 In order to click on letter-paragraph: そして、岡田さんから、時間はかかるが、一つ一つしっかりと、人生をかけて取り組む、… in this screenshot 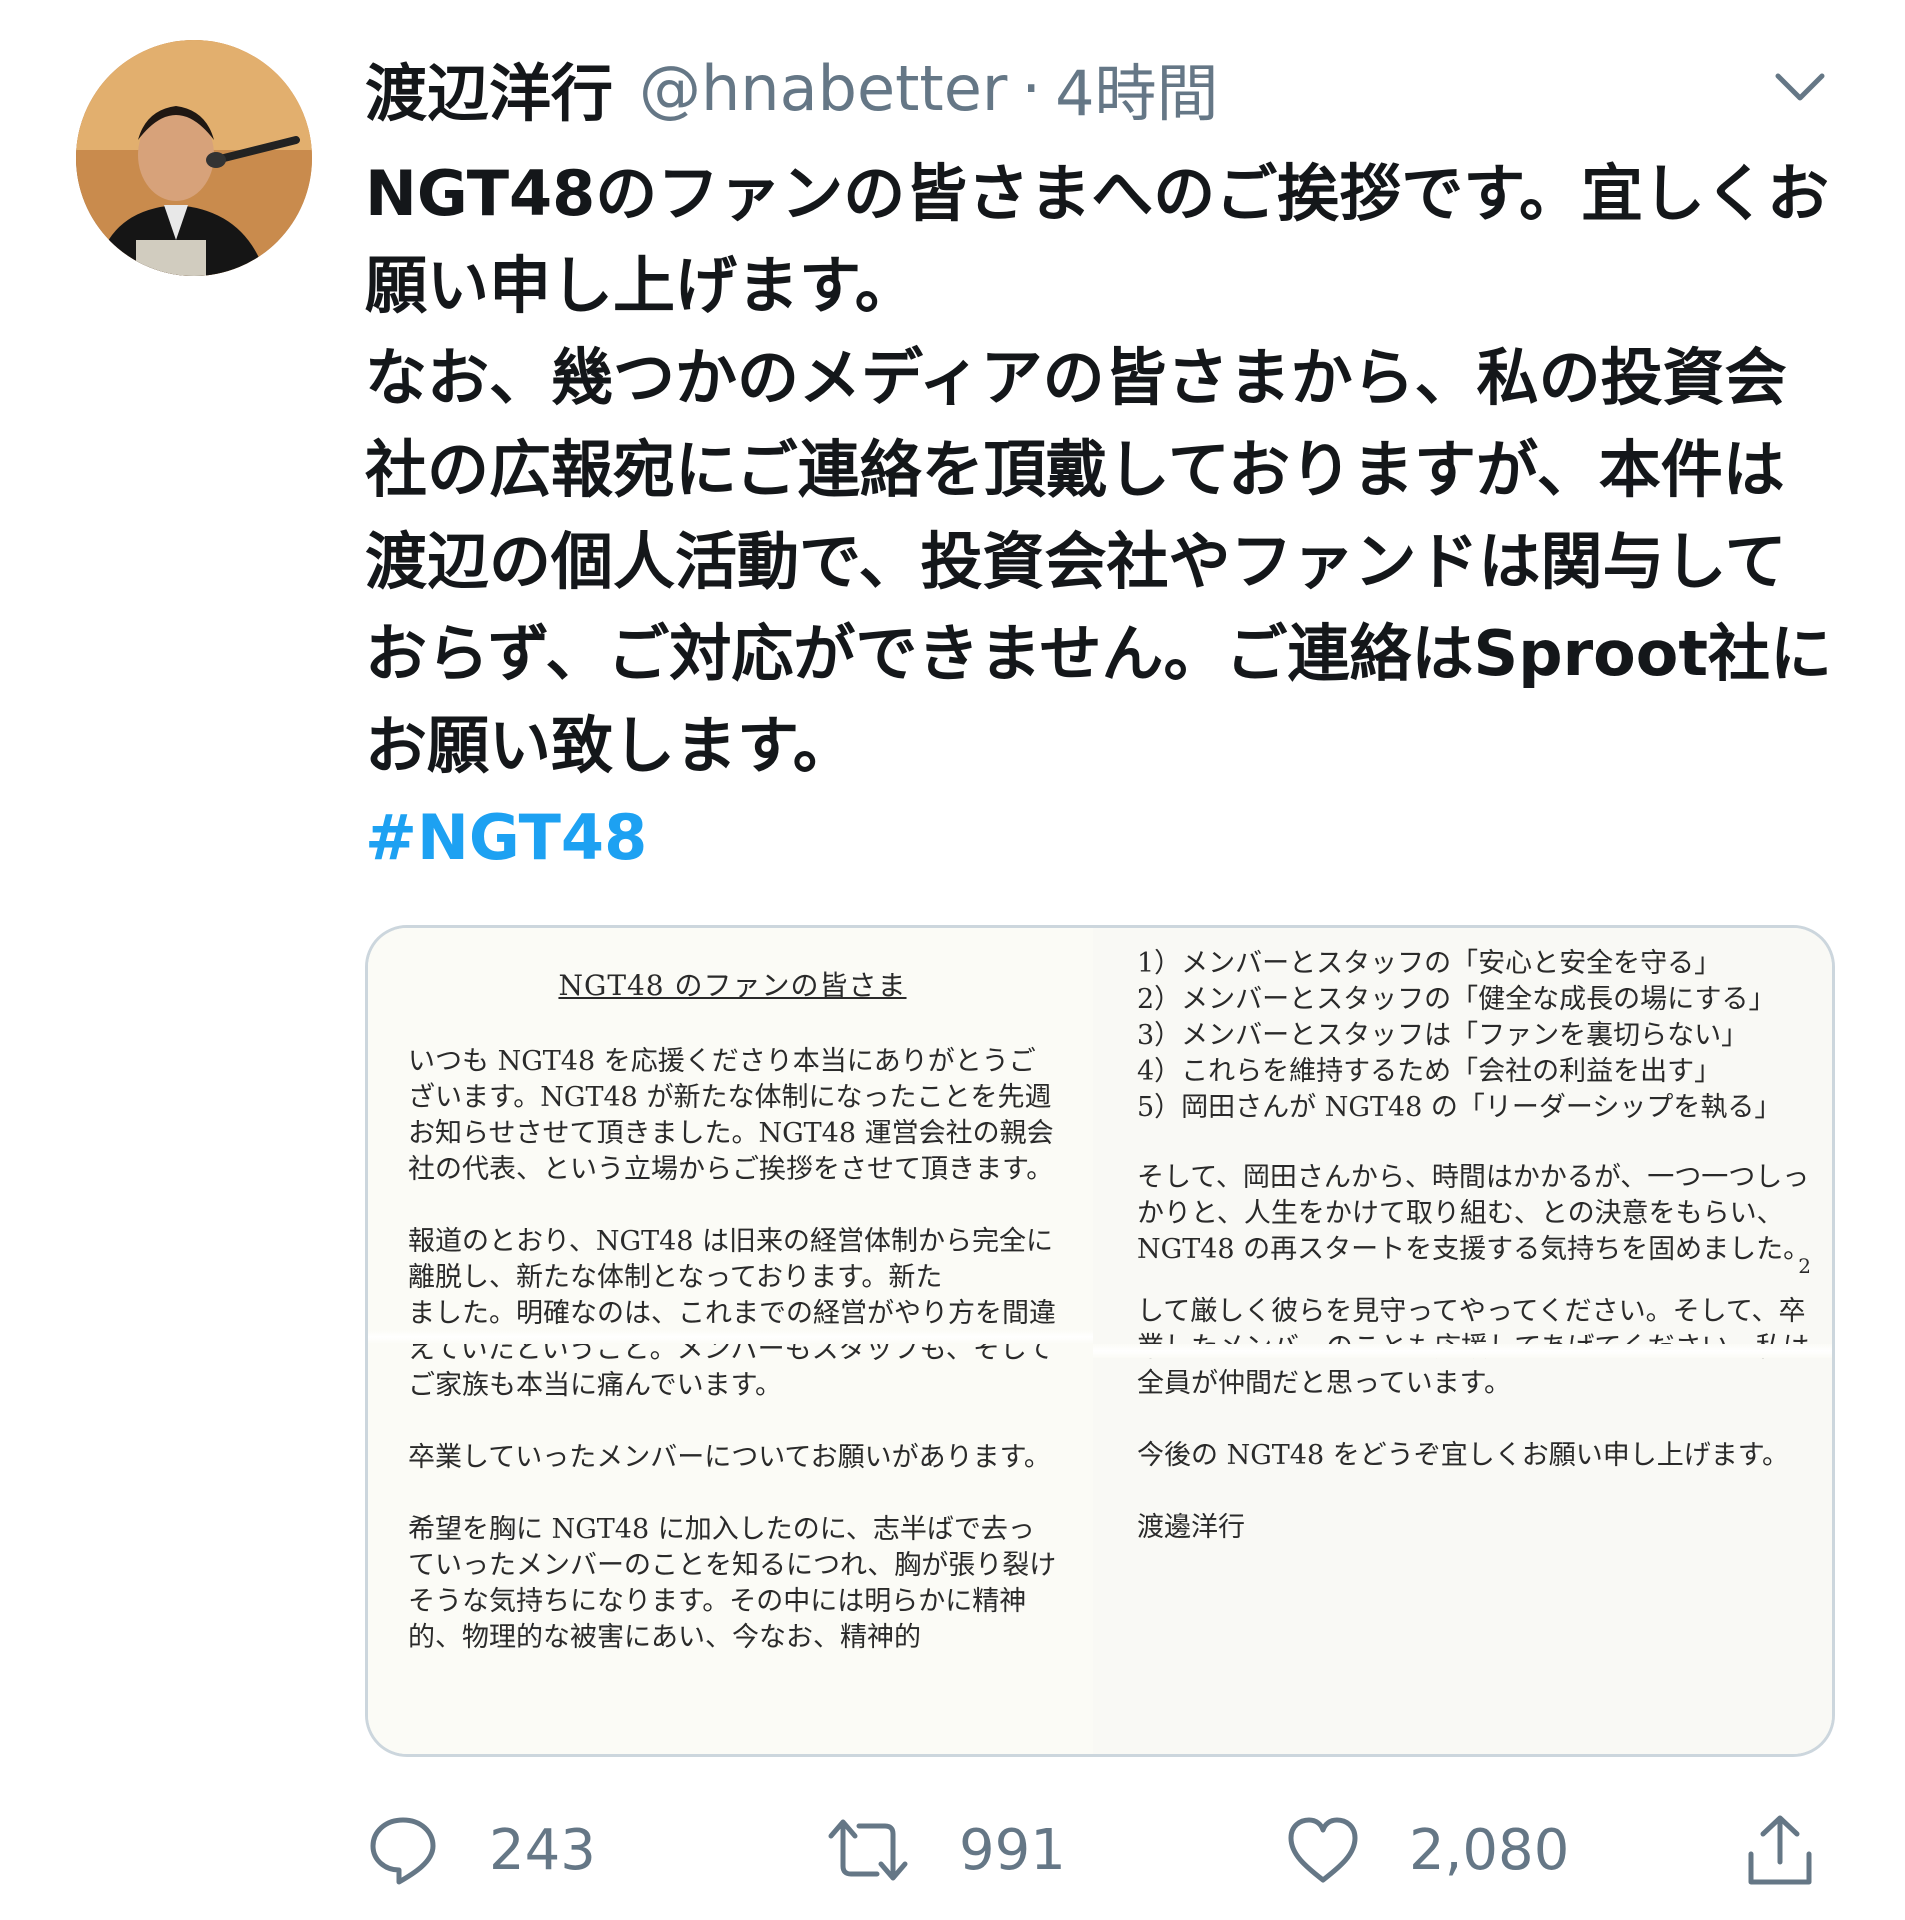, I will do `click(1474, 1213)`.